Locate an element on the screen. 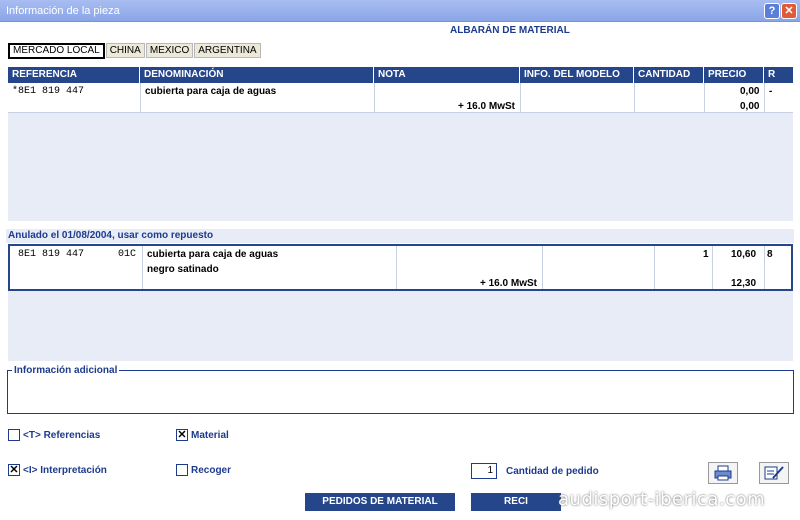 The width and height of the screenshot is (800, 520). edit-document-icon is located at coordinates (774, 473).